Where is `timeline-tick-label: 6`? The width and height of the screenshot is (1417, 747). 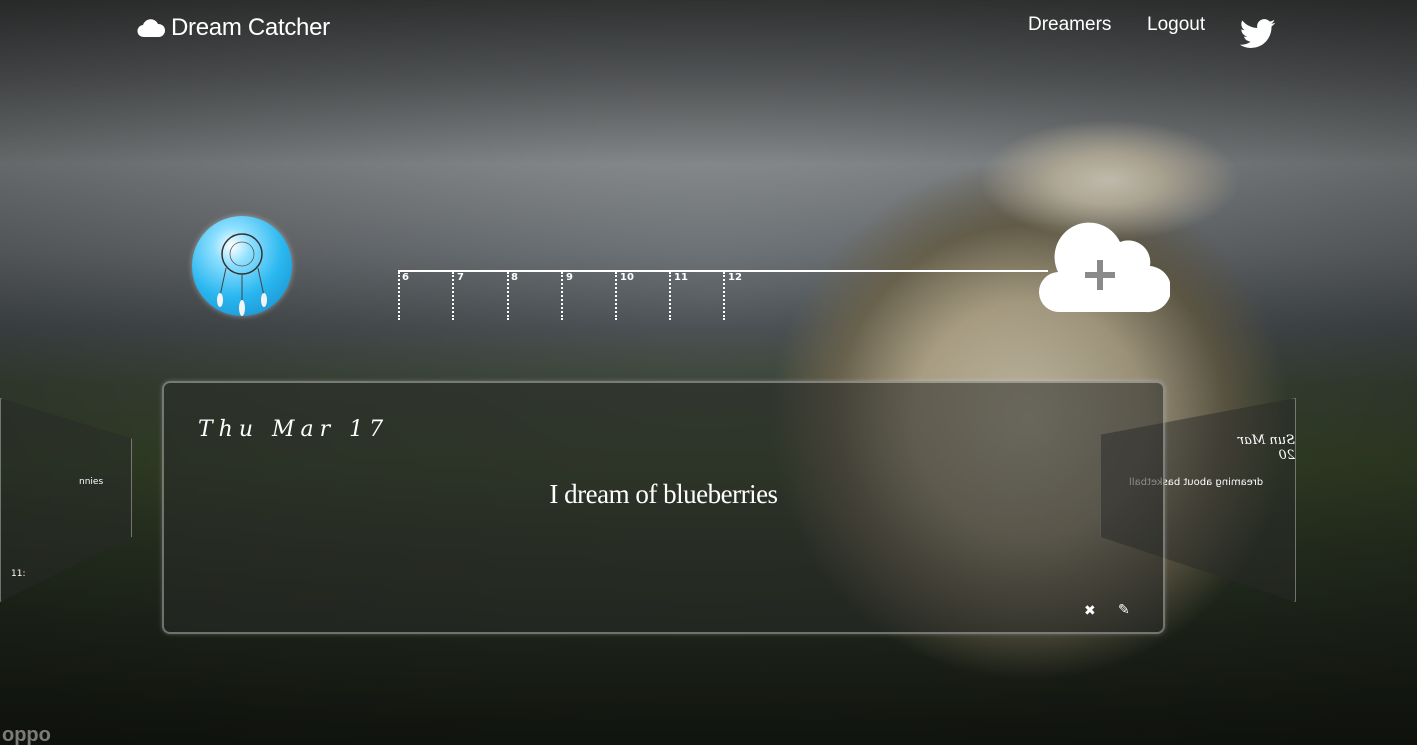
timeline-tick-label: 6 is located at coordinates (405, 277).